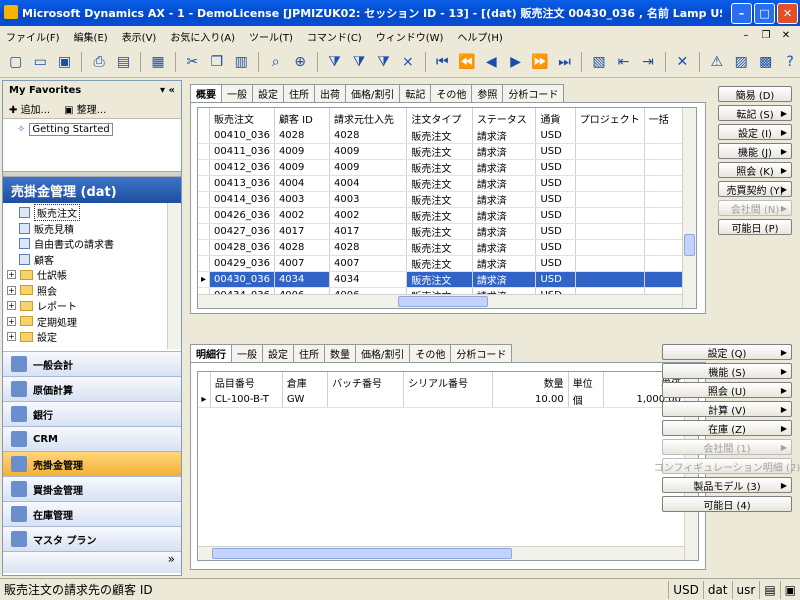  Describe the element at coordinates (755, 113) in the screenshot. I see `action-button: 転記 (S) ▶` at that location.